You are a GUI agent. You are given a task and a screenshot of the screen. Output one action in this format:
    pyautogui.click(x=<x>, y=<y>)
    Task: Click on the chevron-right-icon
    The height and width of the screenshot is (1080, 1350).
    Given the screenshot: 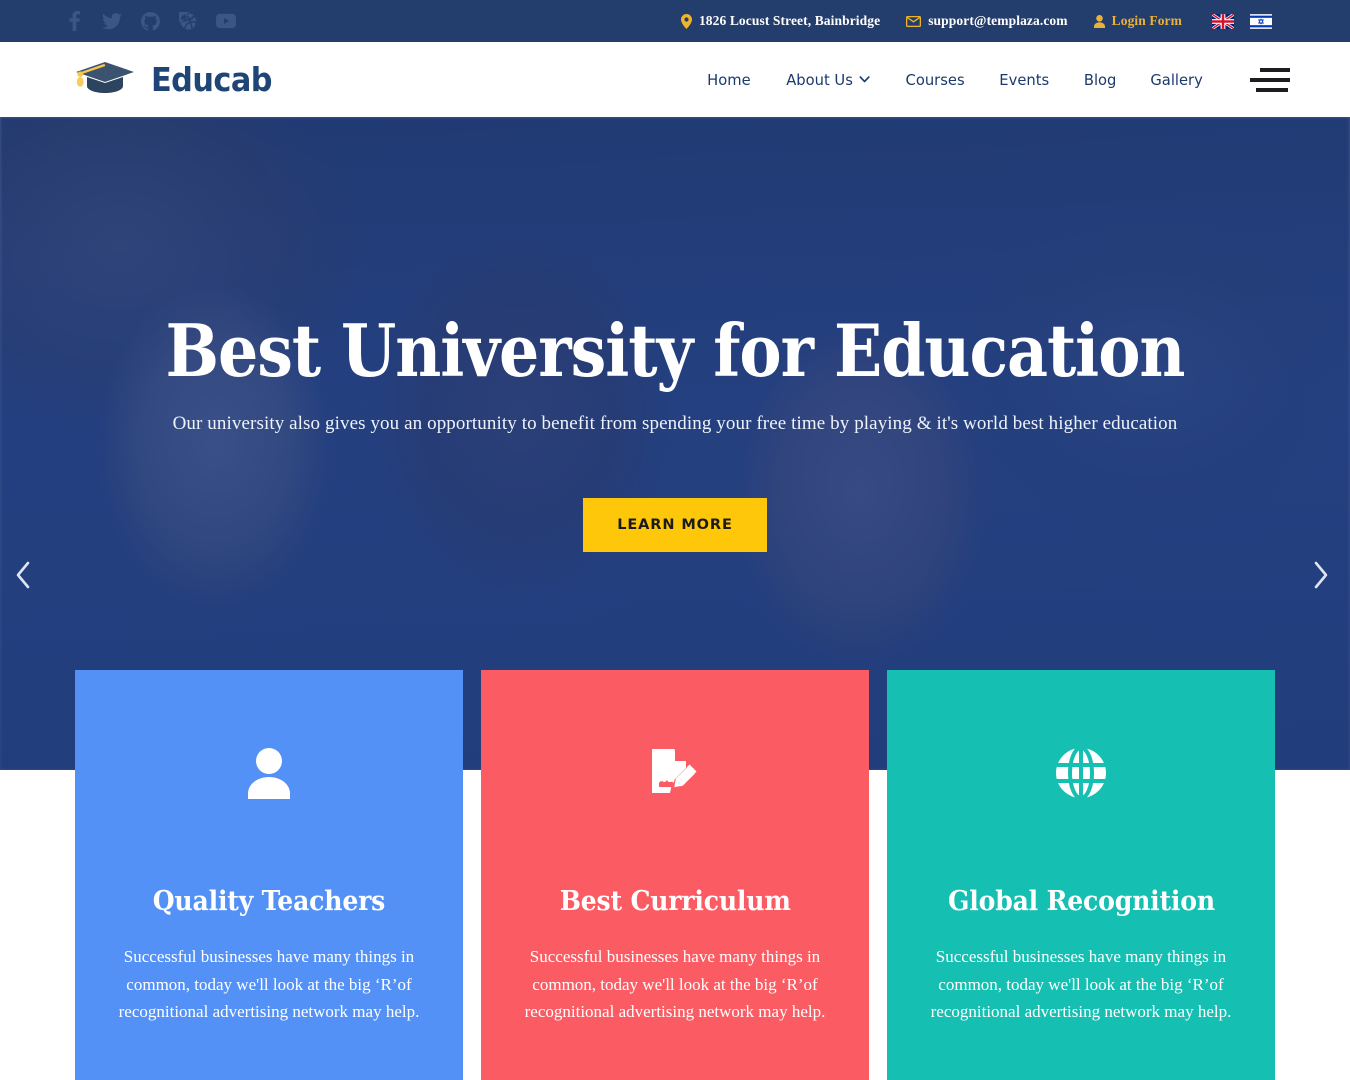 What is the action you would take?
    pyautogui.click(x=1321, y=575)
    